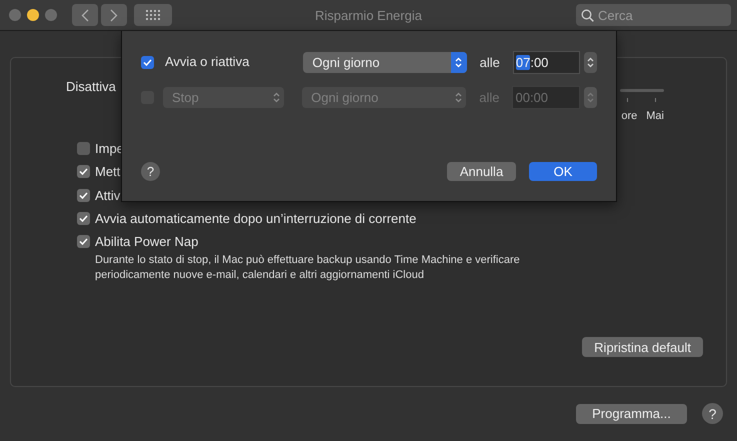 The width and height of the screenshot is (737, 441). I want to click on option-label: Avvia automaticamente dopo un’interruzione di corrente, so click(255, 218).